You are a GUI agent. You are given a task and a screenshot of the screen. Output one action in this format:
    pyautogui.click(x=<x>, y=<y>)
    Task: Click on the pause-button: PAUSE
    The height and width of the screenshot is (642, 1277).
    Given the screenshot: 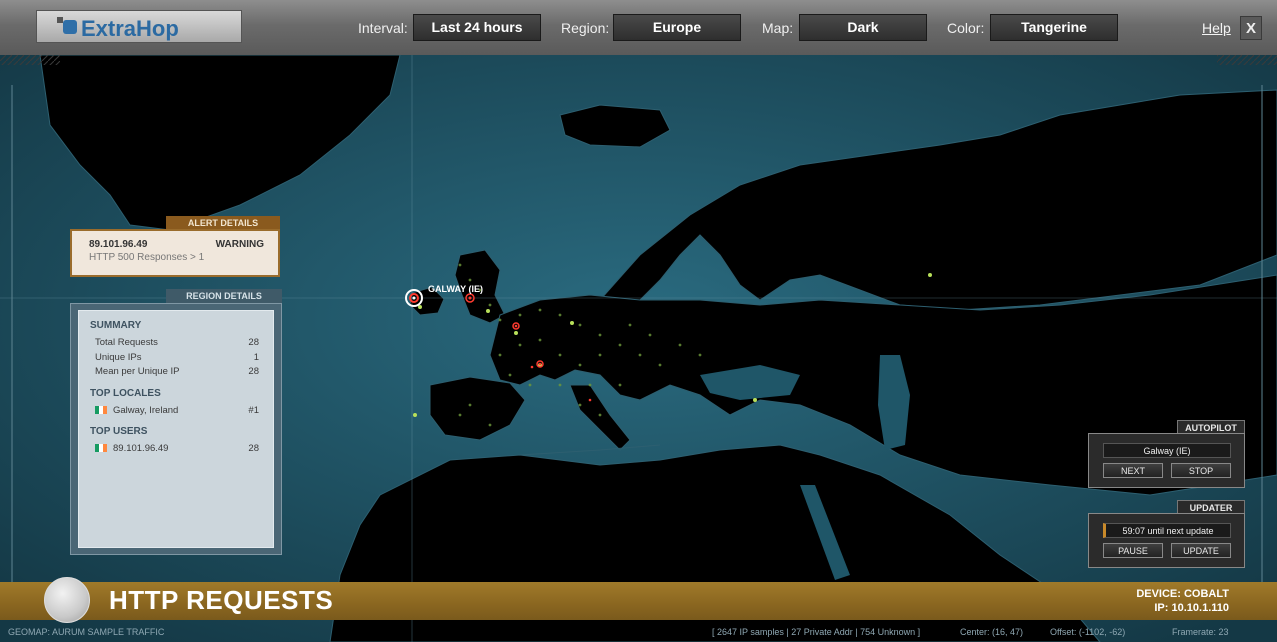 What is the action you would take?
    pyautogui.click(x=1133, y=550)
    